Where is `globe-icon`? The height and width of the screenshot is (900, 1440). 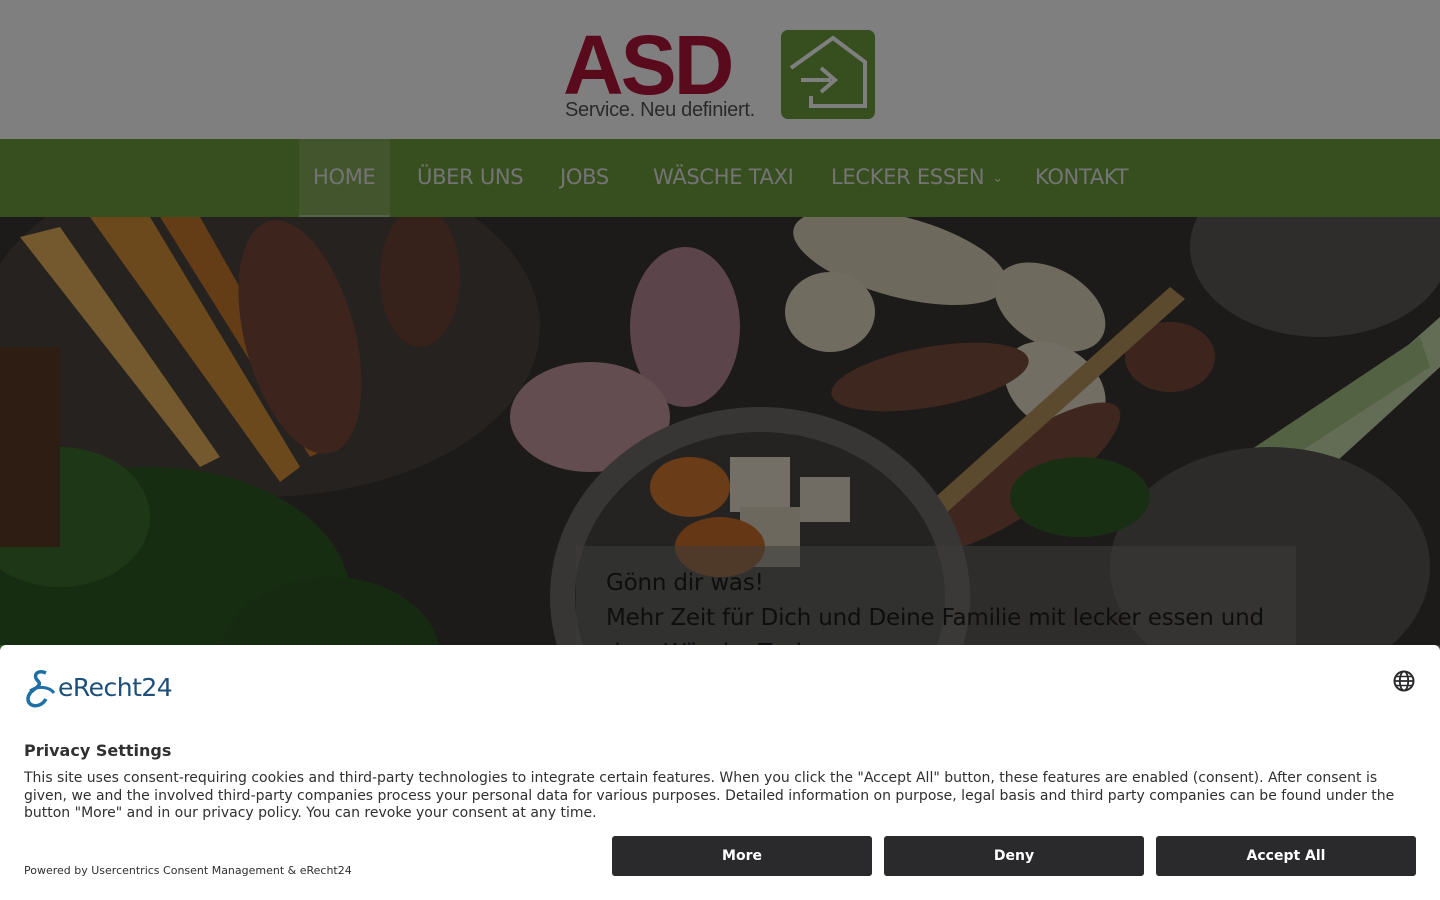
globe-icon is located at coordinates (1404, 681).